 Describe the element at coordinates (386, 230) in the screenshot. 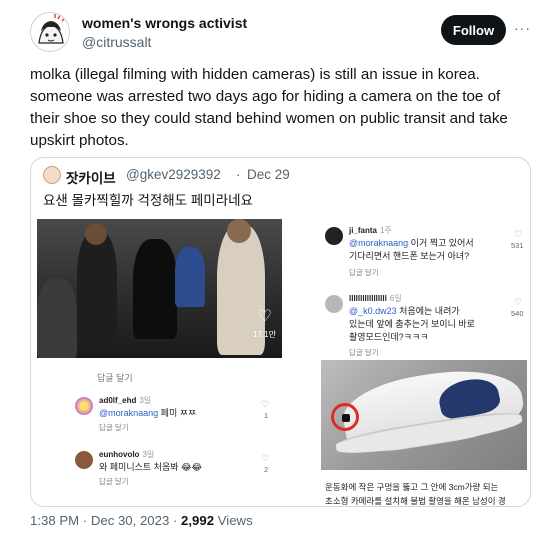

I see `comment-time: 1주` at that location.